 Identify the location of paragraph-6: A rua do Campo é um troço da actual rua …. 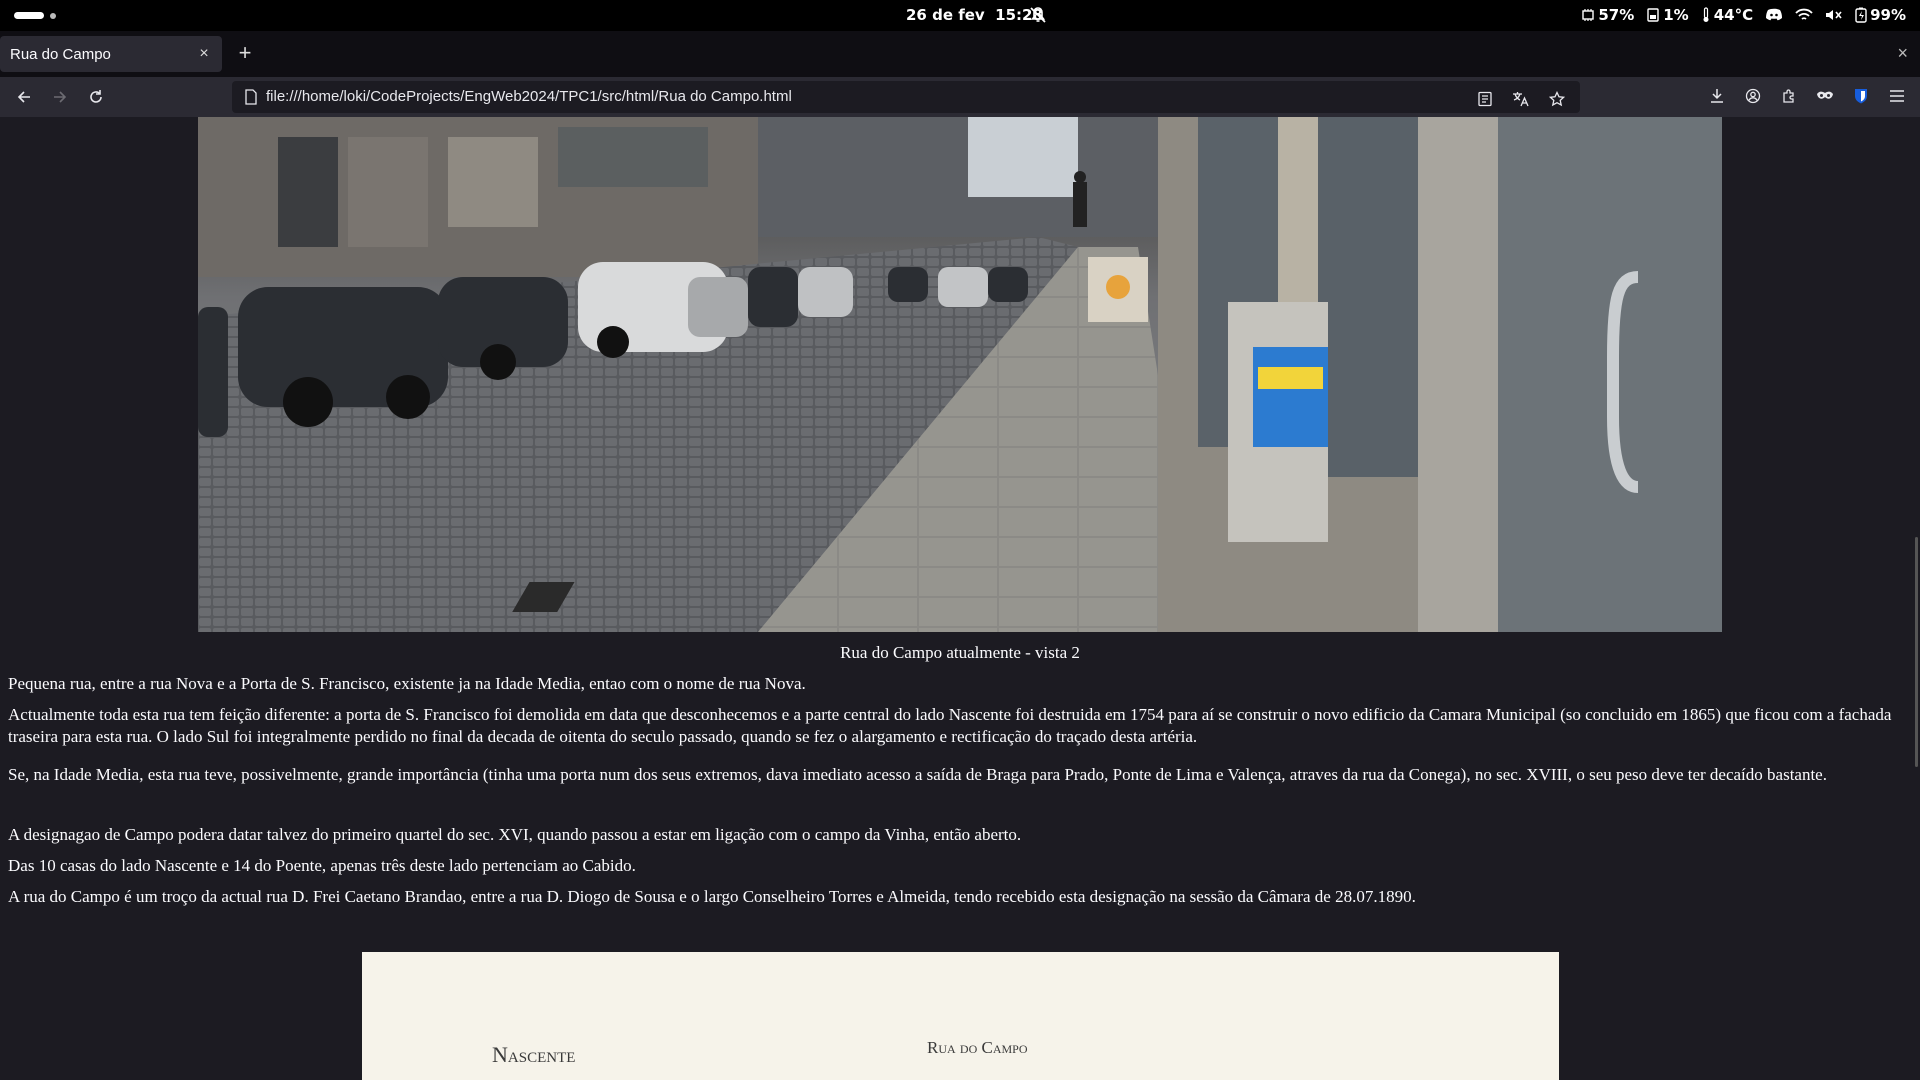
(712, 896).